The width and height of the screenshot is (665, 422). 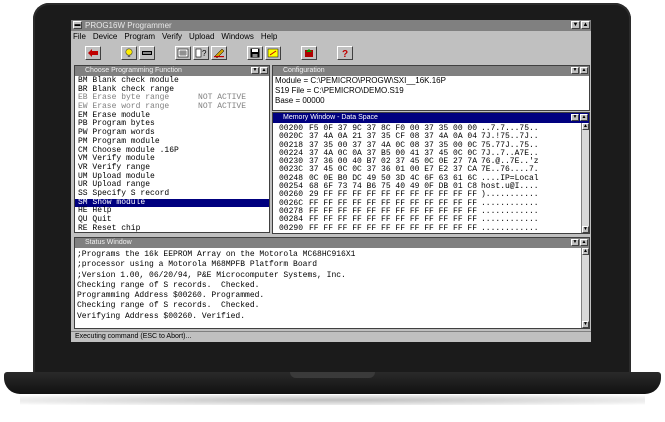 What do you see at coordinates (128, 25) in the screenshot?
I see `app-title: PROG16W Programmer` at bounding box center [128, 25].